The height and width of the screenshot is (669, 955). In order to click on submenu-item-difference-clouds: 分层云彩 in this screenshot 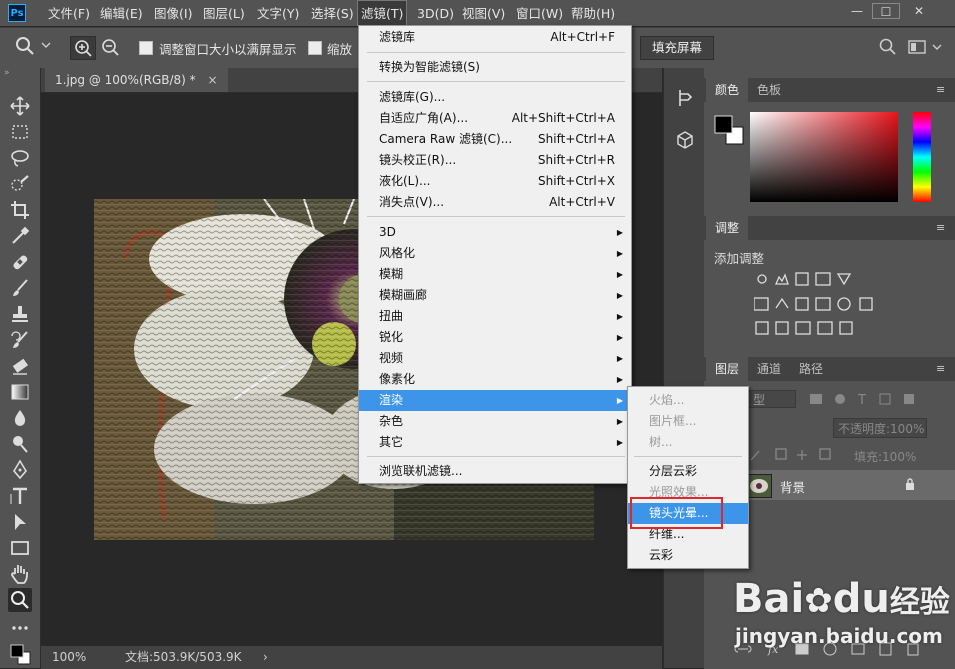, I will do `click(688, 471)`.